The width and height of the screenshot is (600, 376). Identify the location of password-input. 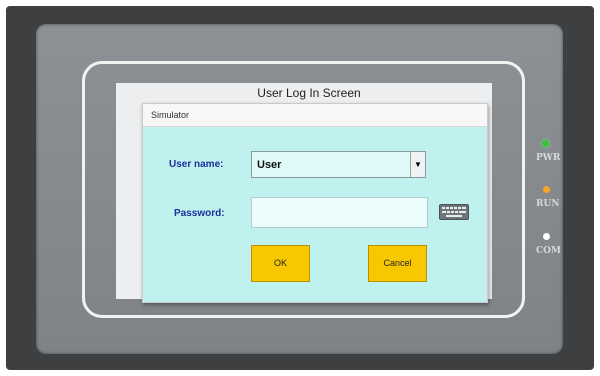
(339, 212).